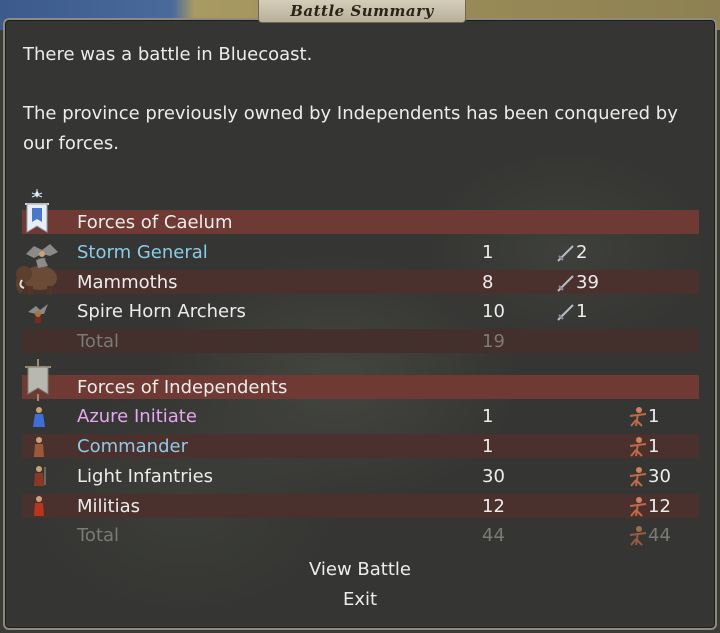 Image resolution: width=720 pixels, height=633 pixels. Describe the element at coordinates (39, 478) in the screenshot. I see `light-infantry-icon` at that location.